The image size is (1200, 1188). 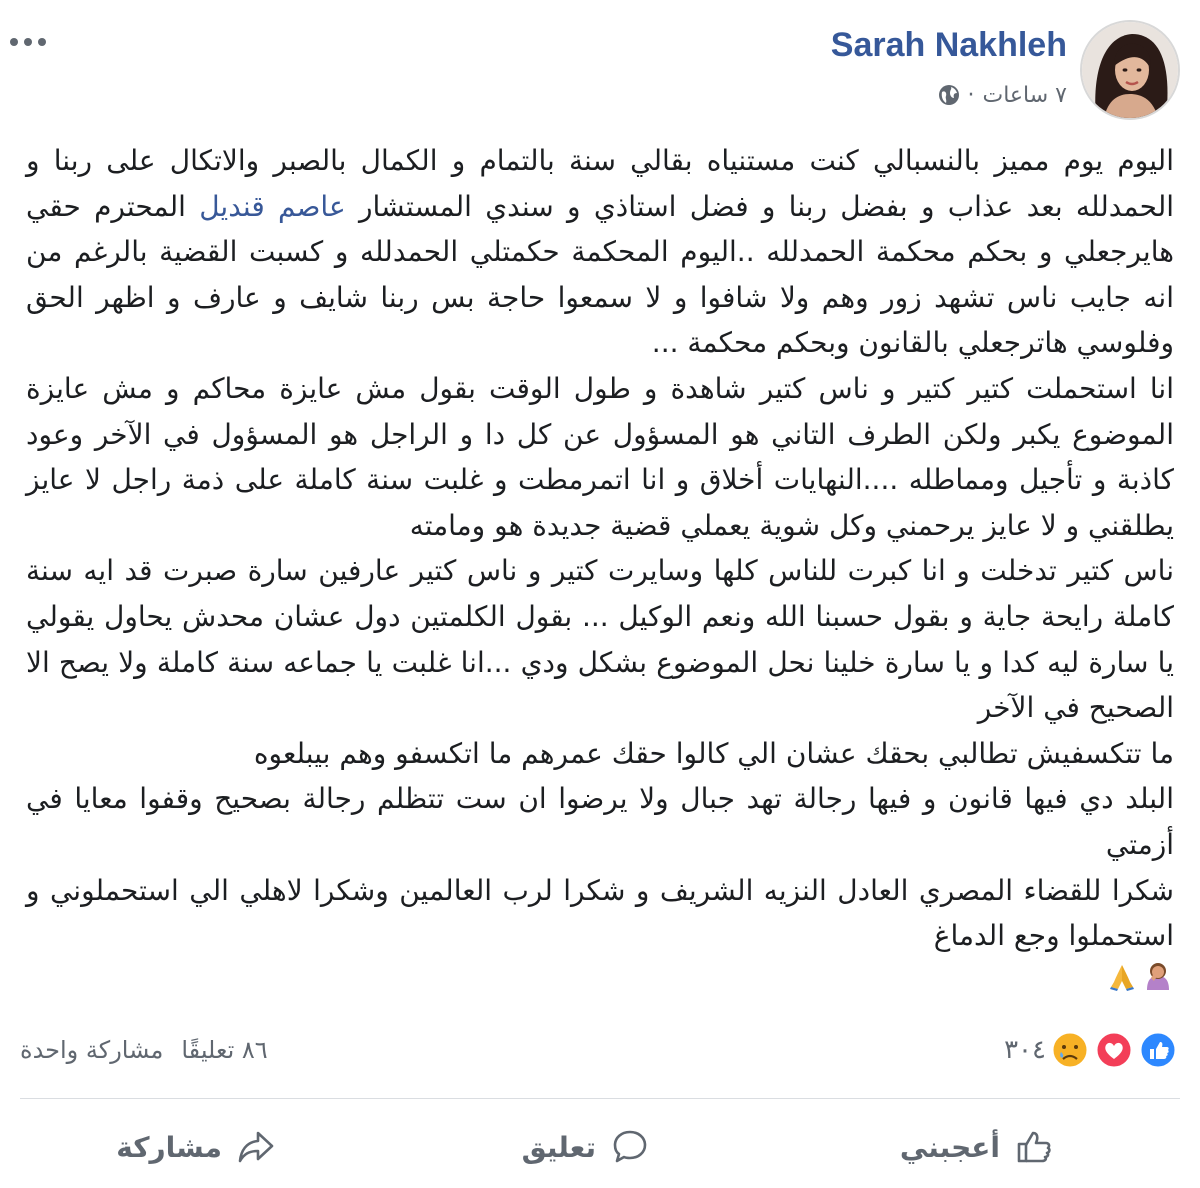 What do you see at coordinates (272, 206) in the screenshot?
I see `mention-link: عاصم قنديل` at bounding box center [272, 206].